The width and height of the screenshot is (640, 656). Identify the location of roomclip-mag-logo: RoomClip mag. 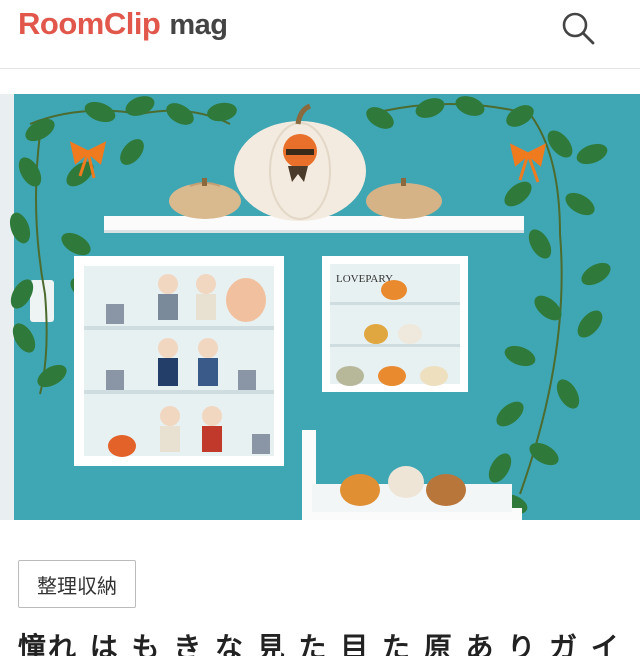
(123, 26).